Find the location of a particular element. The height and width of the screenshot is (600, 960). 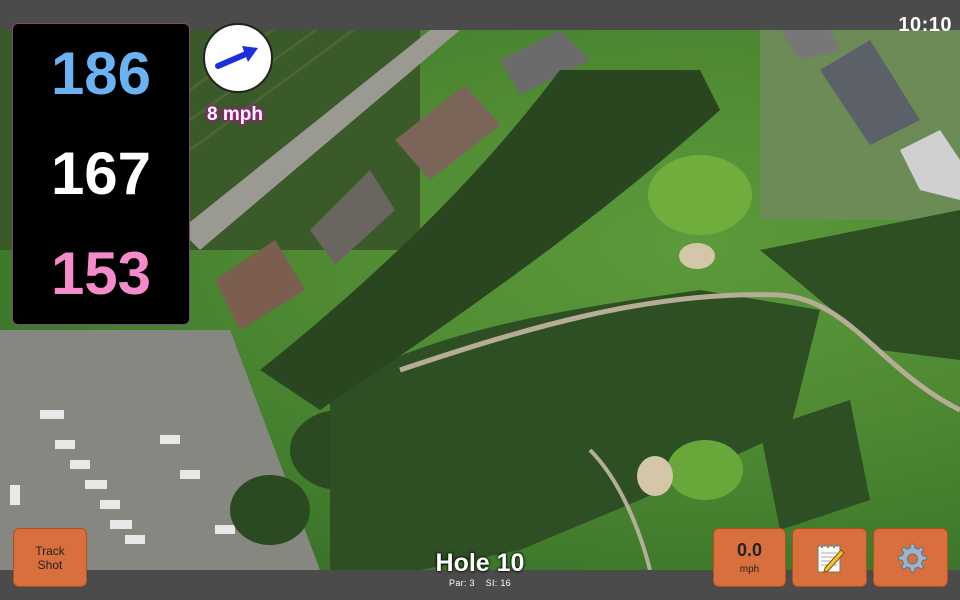

notepad-icon is located at coordinates (831, 558).